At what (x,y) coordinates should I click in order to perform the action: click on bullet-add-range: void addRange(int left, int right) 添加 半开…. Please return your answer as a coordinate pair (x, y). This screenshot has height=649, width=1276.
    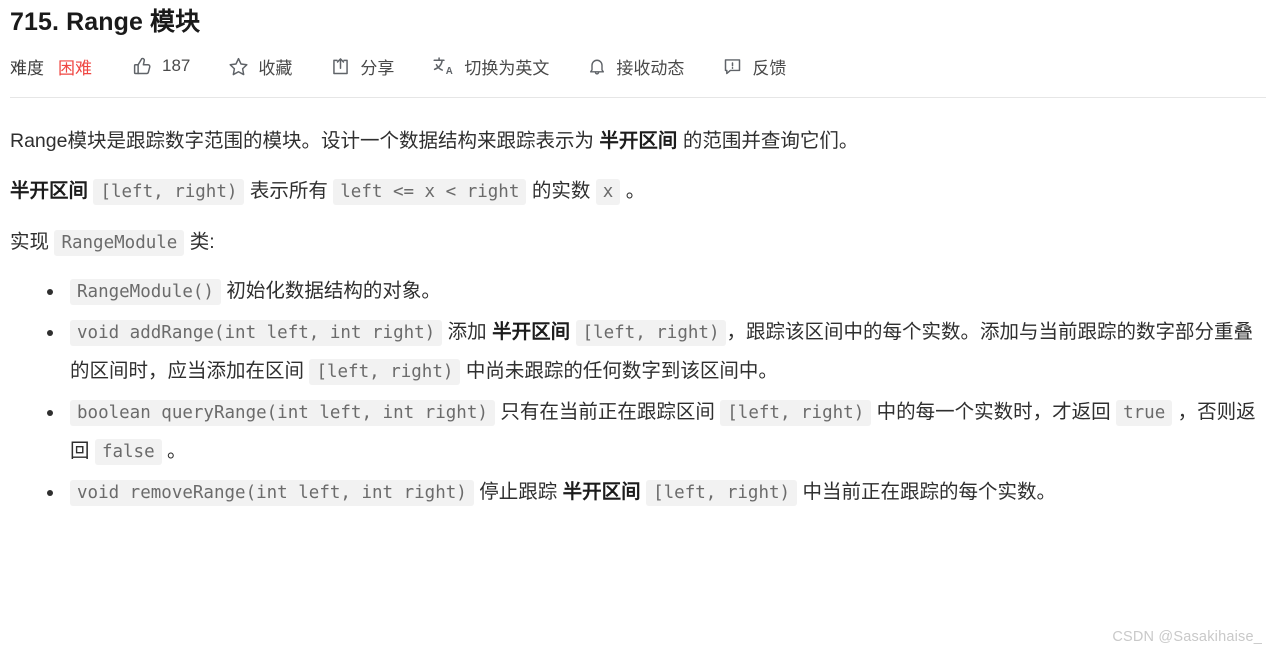
    Looking at the image, I should click on (656, 352).